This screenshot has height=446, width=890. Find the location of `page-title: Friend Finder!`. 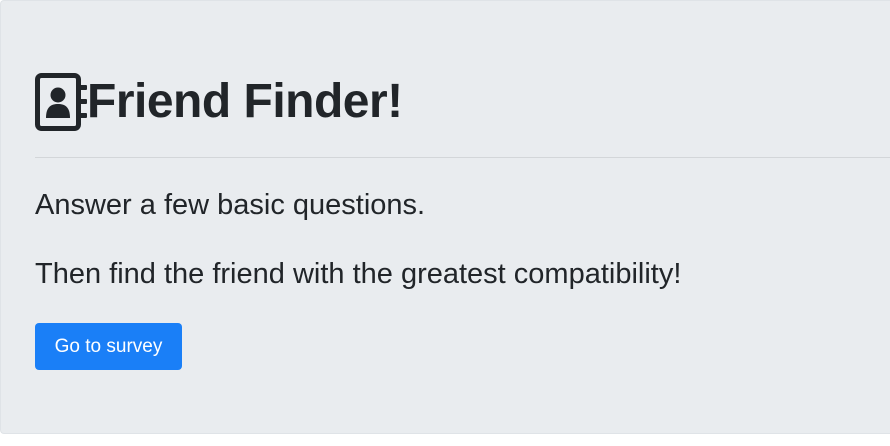

page-title: Friend Finder! is located at coordinates (219, 102).